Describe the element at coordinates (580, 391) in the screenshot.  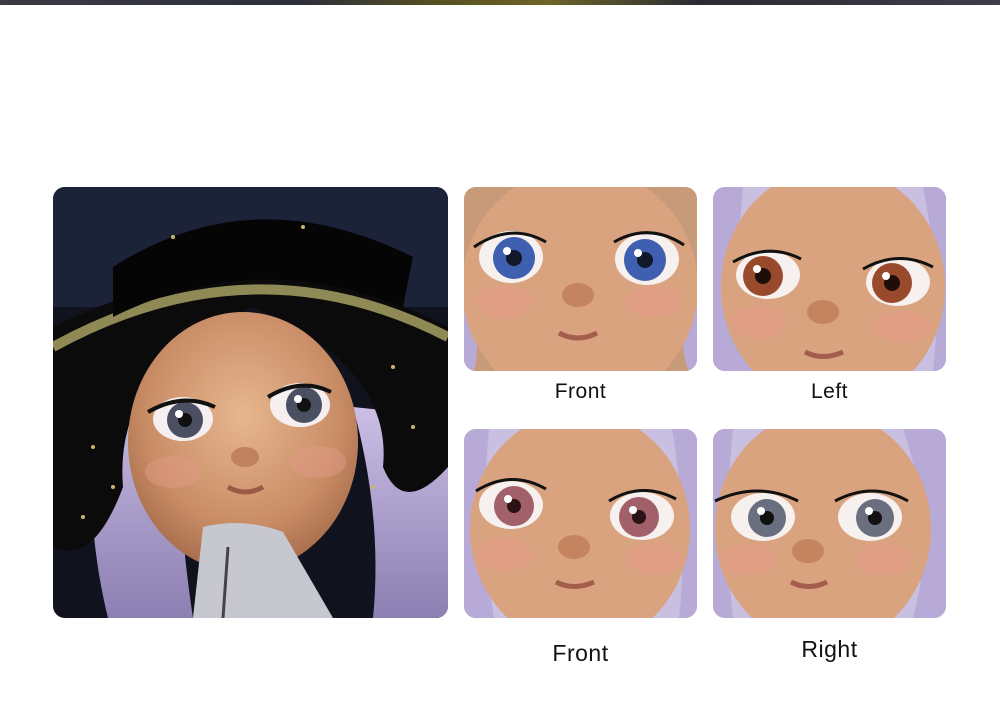
I see `caption-front-top: Front` at that location.